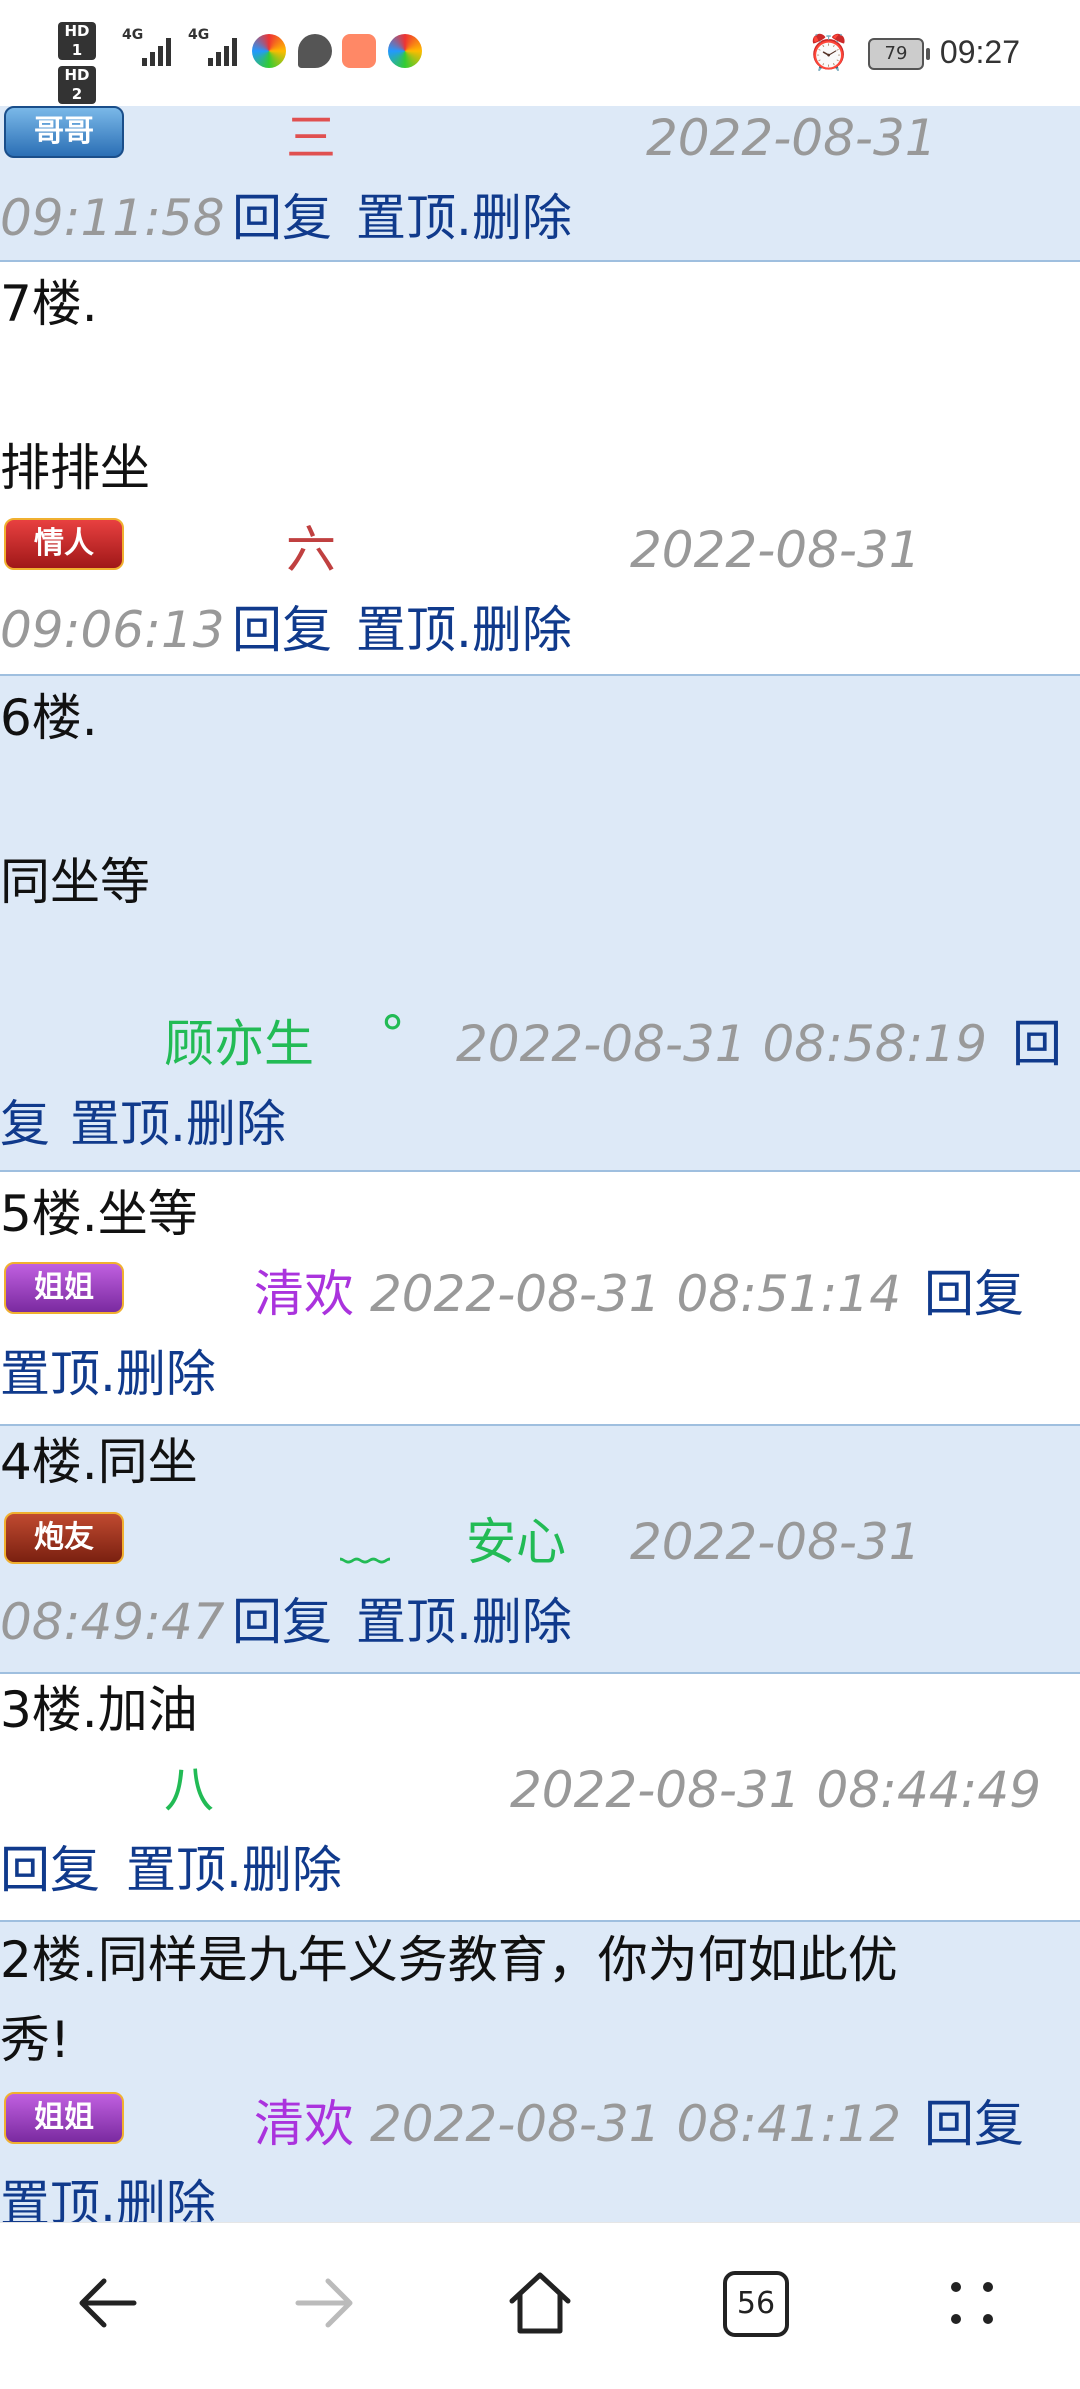 This screenshot has height=2389, width=1080. I want to click on floor-label: 4楼.同坐, so click(99, 1462).